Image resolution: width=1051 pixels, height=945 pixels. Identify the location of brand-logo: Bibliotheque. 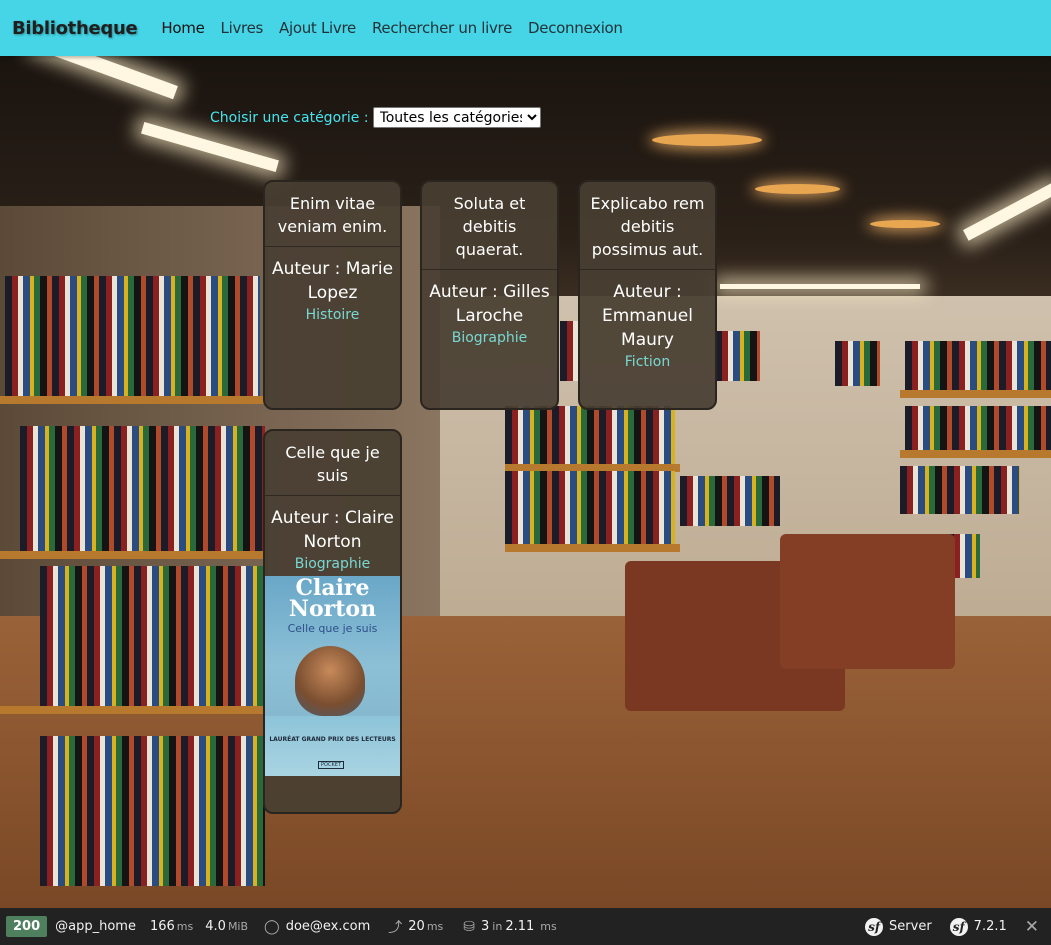
(75, 28).